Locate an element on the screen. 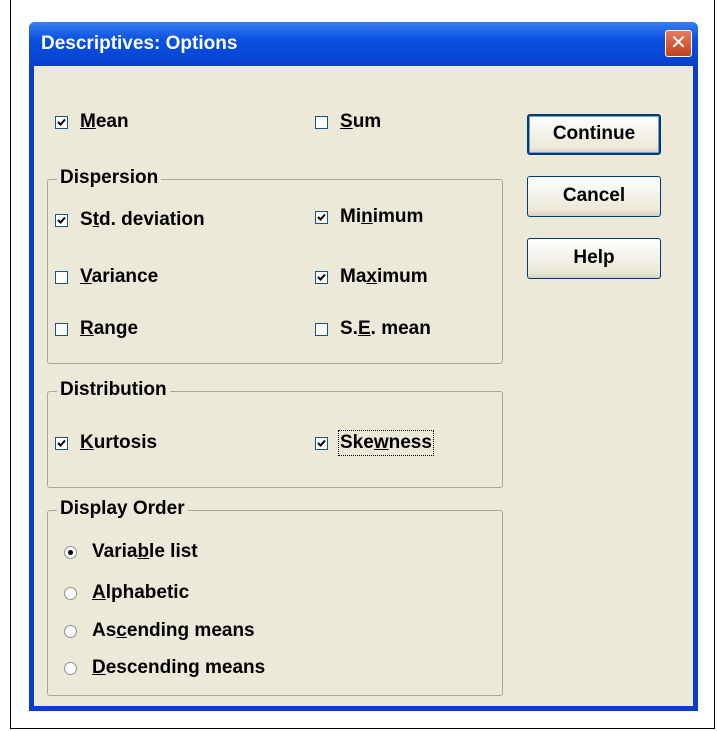 The image size is (717, 731). sum-label: Sum is located at coordinates (361, 121).